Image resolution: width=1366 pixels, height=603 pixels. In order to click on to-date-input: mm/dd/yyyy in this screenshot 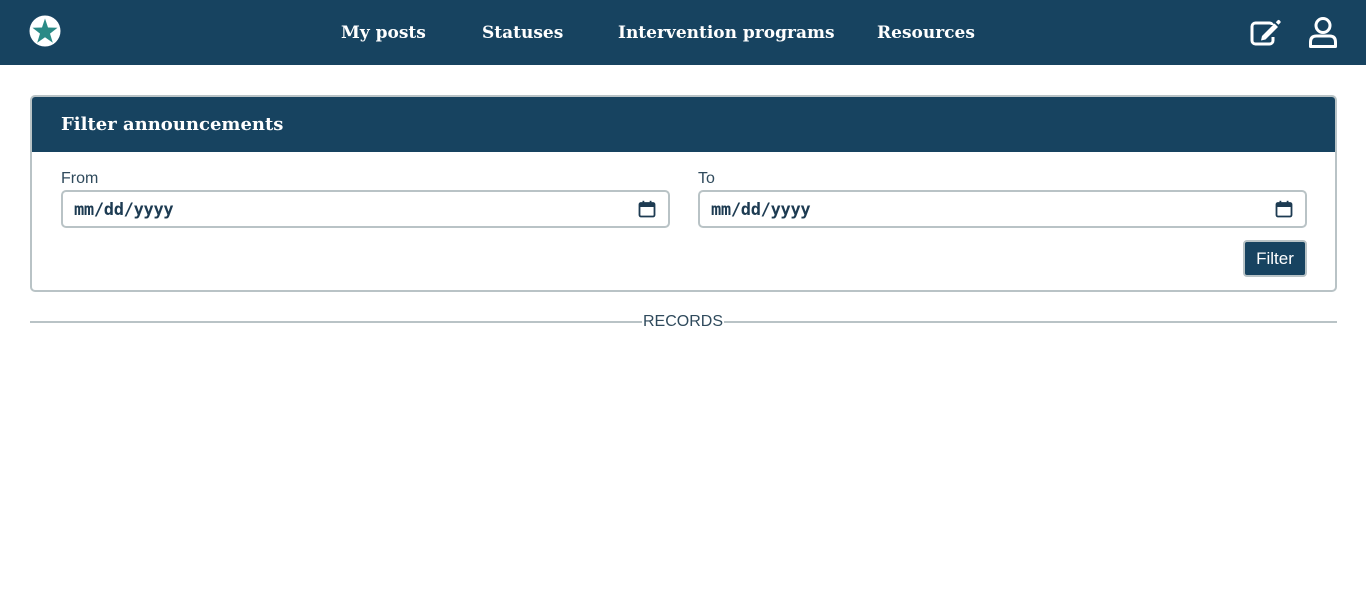, I will do `click(1002, 209)`.